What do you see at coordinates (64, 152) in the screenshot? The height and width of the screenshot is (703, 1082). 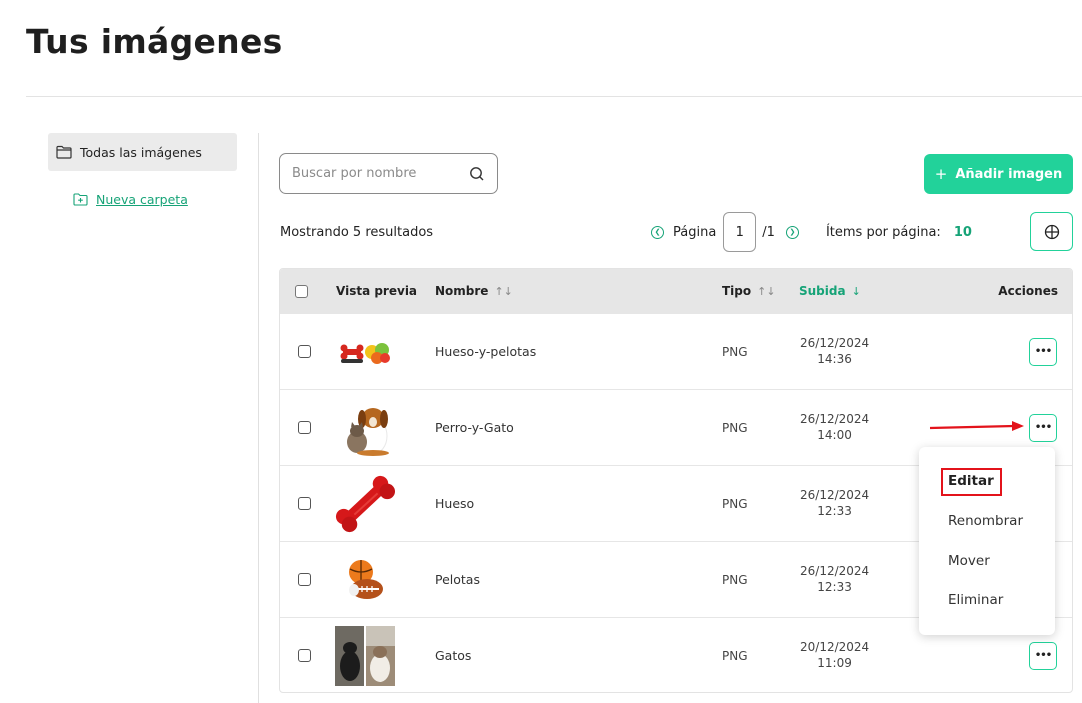 I see `folder-icon` at bounding box center [64, 152].